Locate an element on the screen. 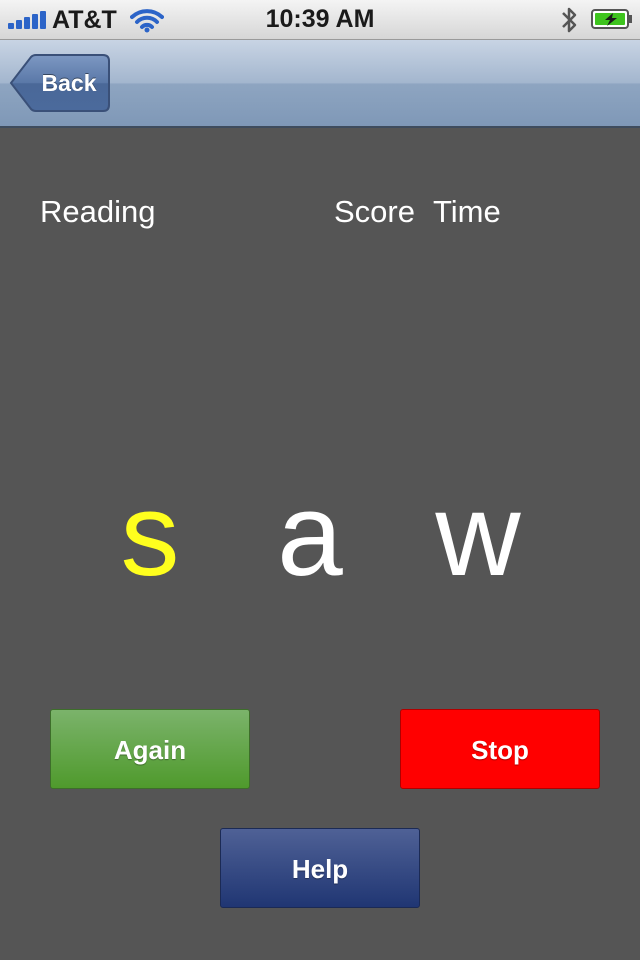 The image size is (640, 960). again-button: Again is located at coordinates (150, 749).